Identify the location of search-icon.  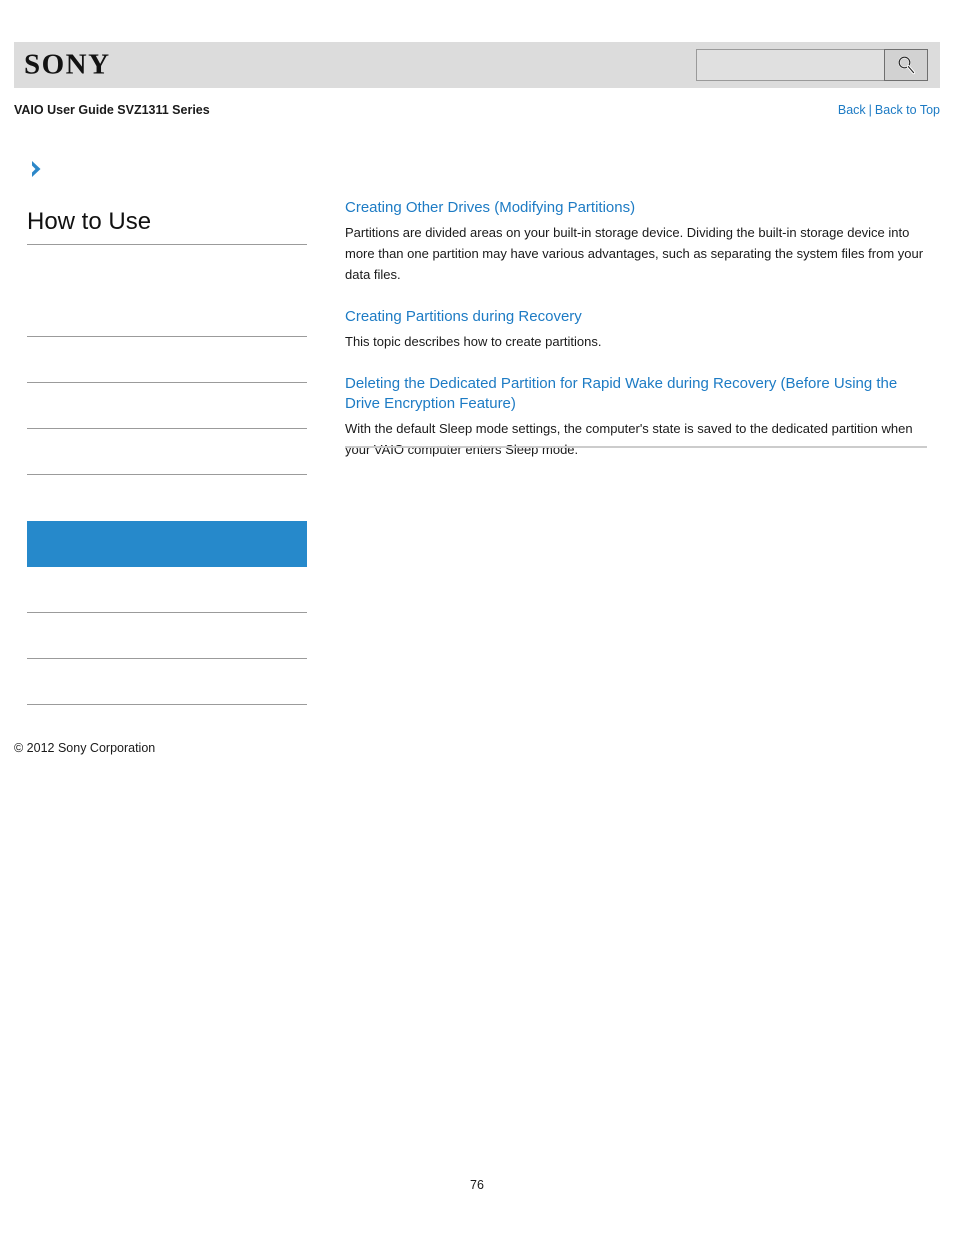
(906, 65).